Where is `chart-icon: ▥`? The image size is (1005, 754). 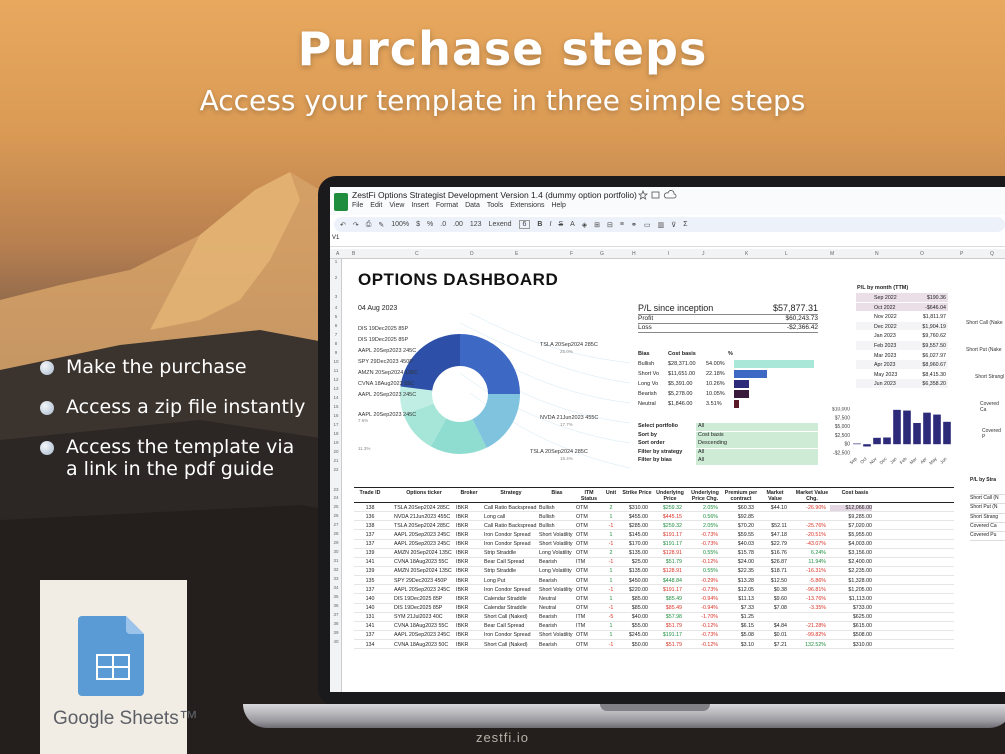 chart-icon: ▥ is located at coordinates (661, 225).